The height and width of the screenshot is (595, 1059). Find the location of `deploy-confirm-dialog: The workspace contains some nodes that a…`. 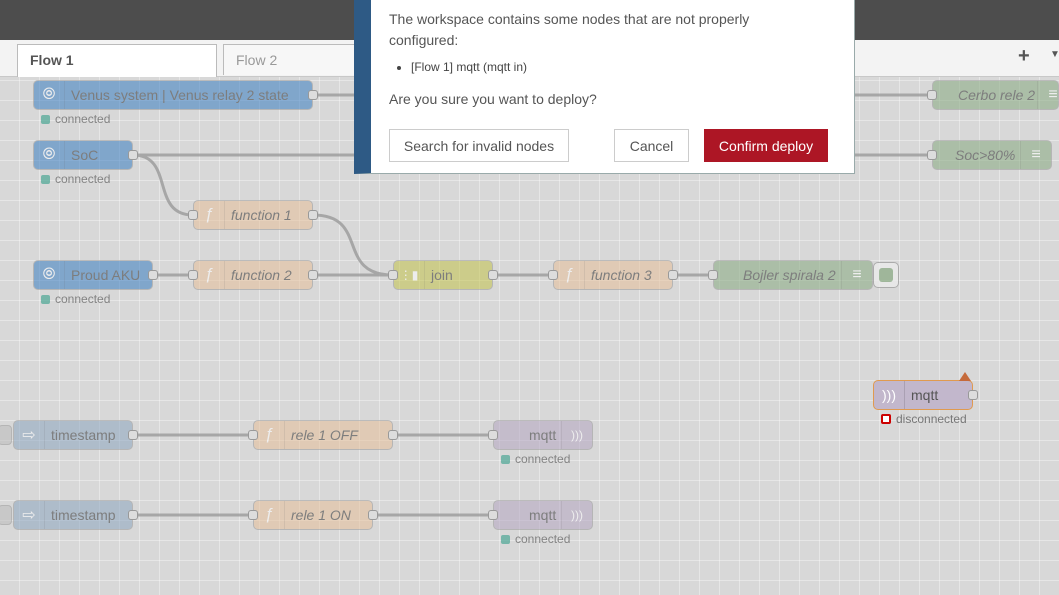

deploy-confirm-dialog: The workspace contains some nodes that a… is located at coordinates (604, 87).